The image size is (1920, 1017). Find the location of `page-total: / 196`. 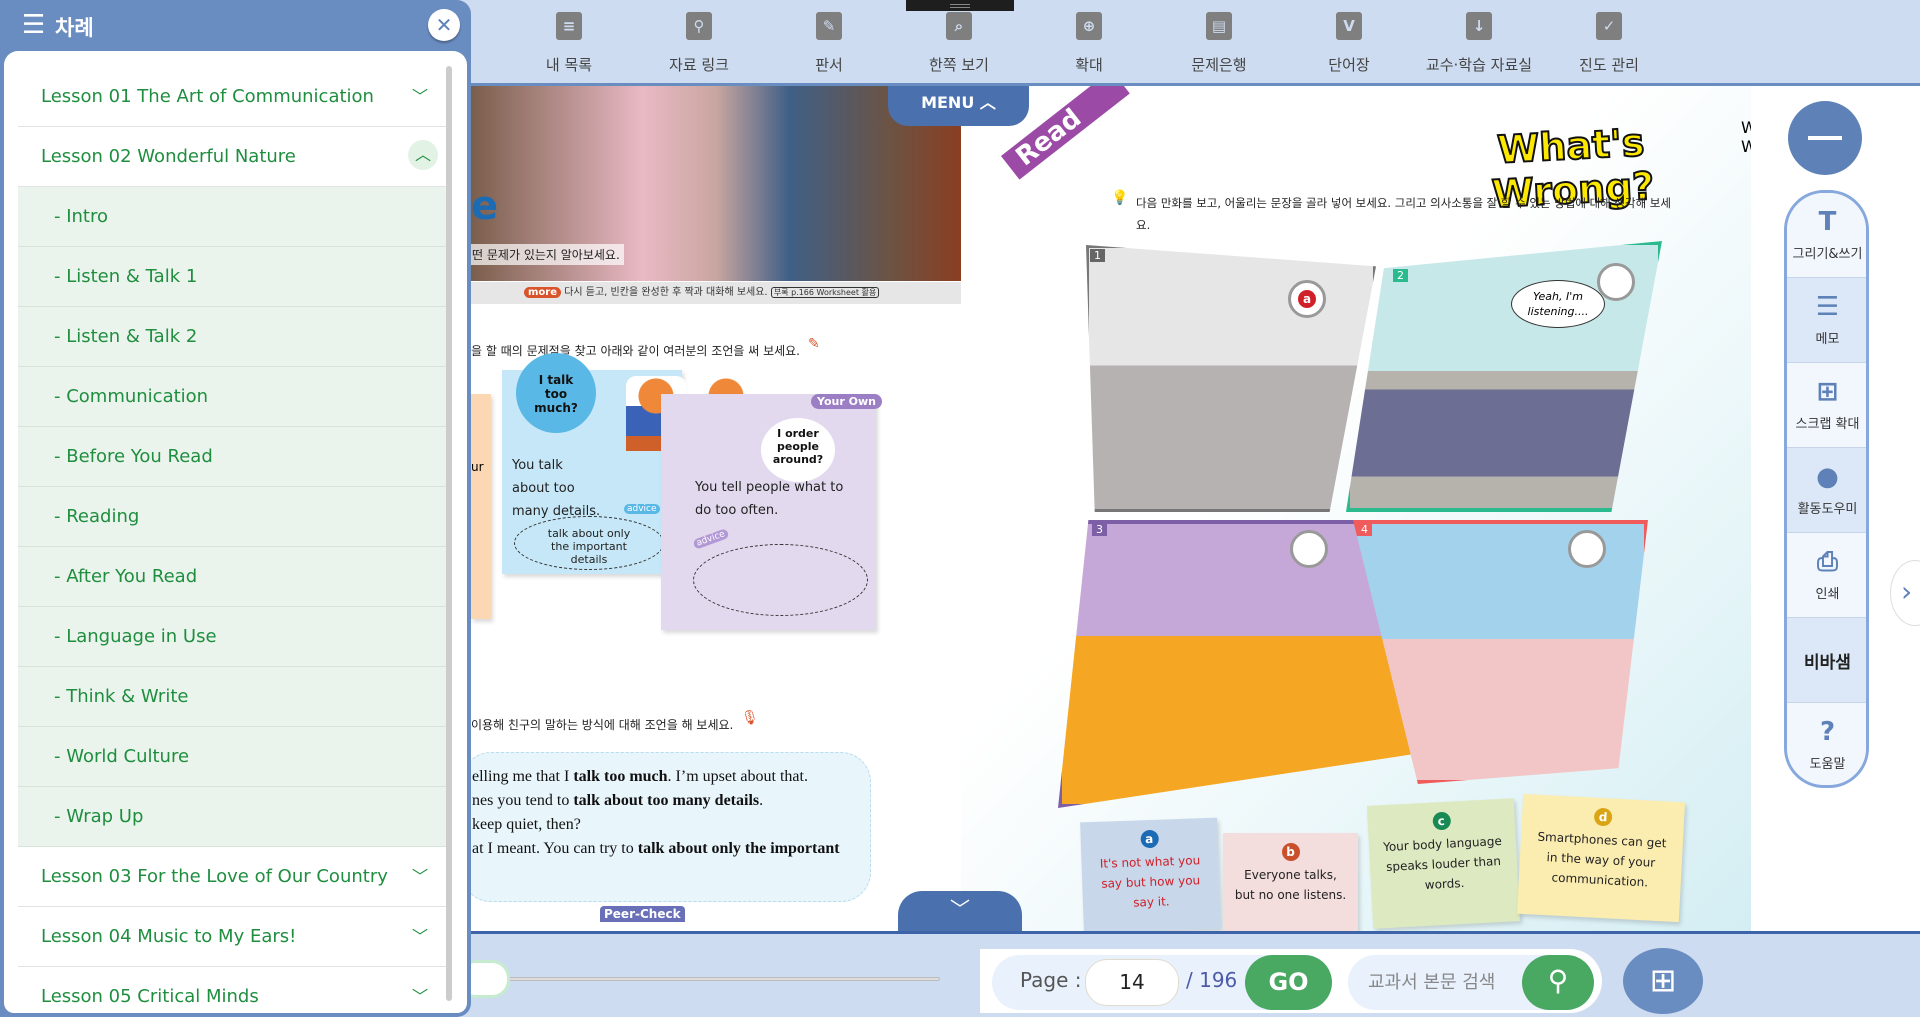

page-total: / 196 is located at coordinates (1212, 980).